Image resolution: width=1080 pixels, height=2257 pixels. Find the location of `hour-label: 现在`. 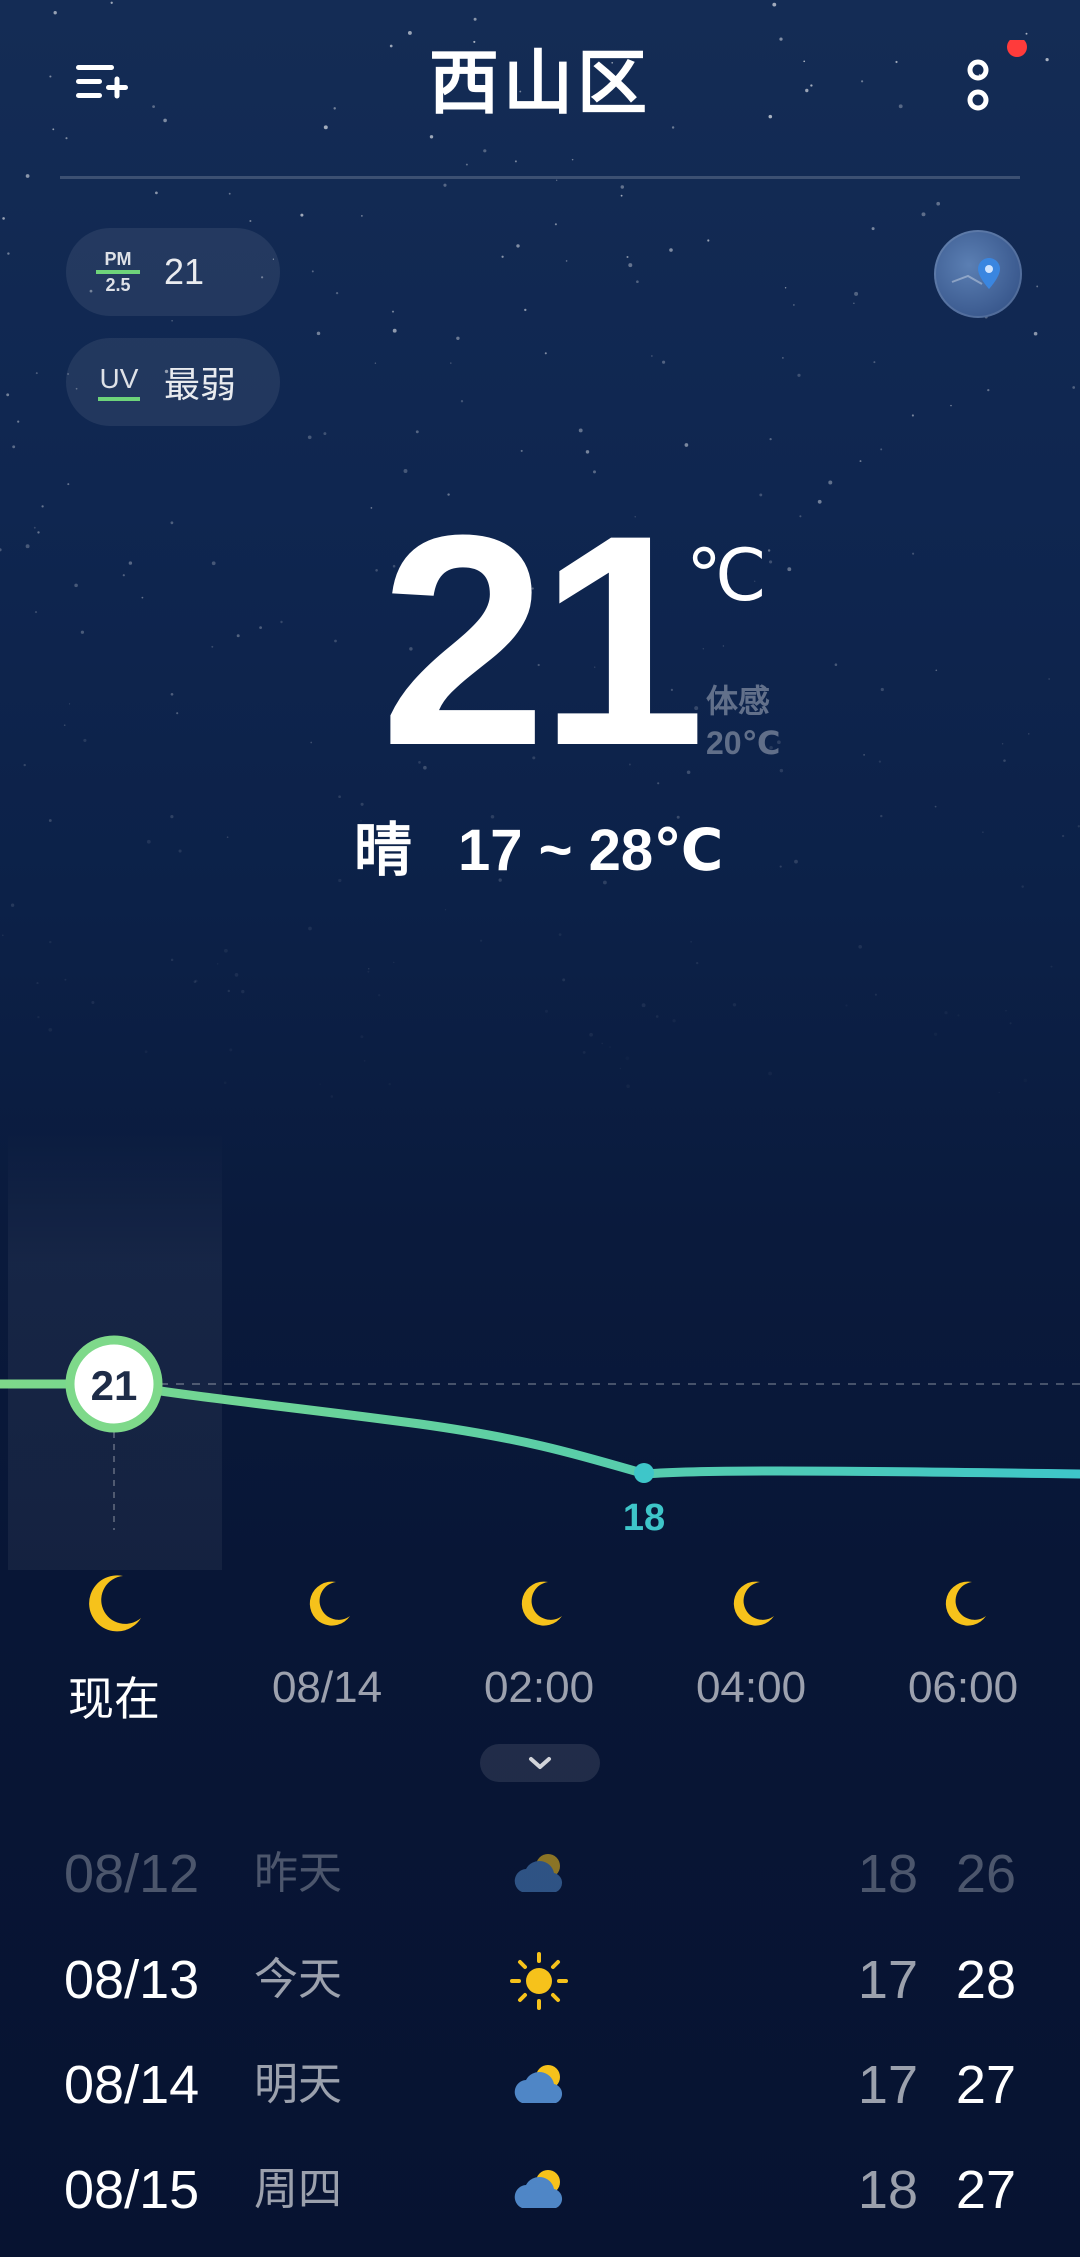

hour-label: 现在 is located at coordinates (114, 1699).